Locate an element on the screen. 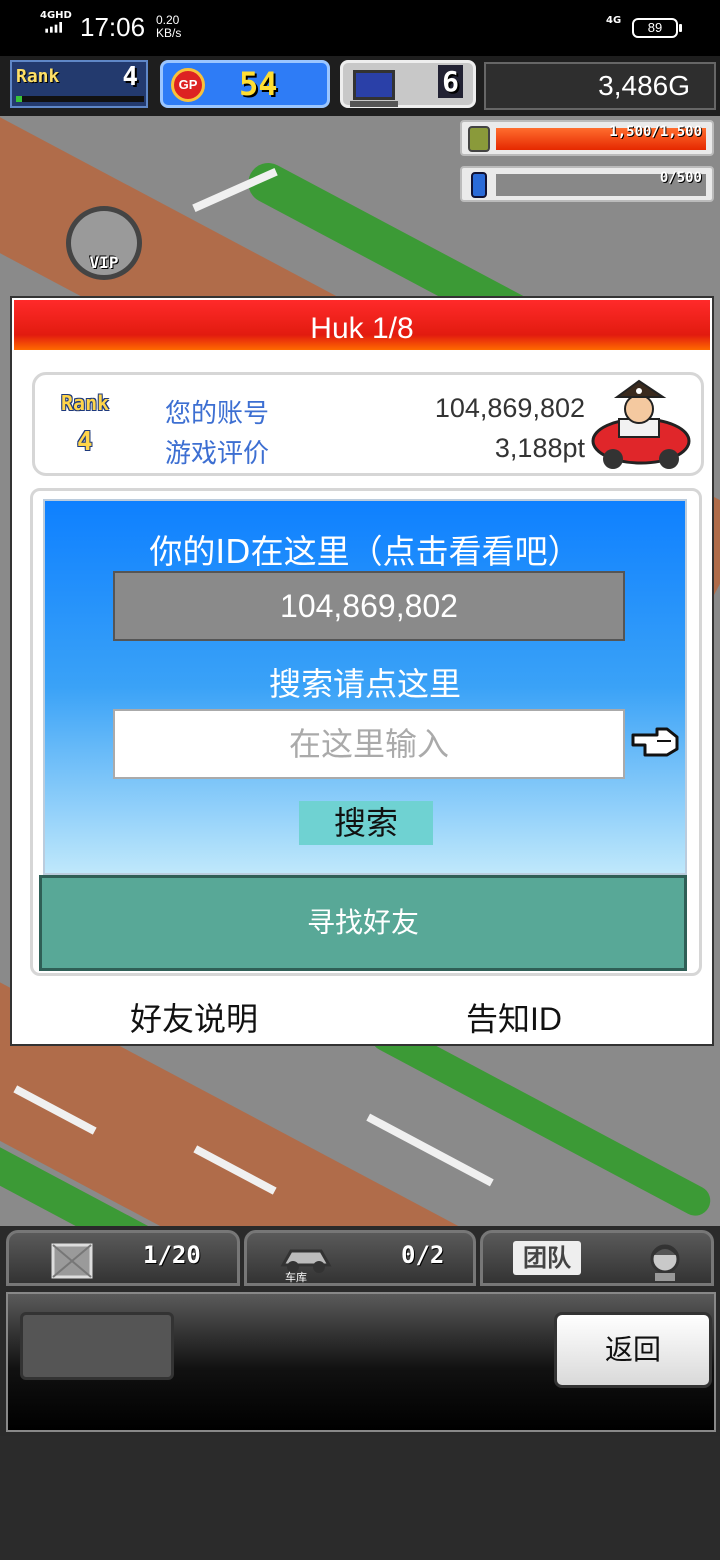 The image size is (720, 1560). energy-text: 0/500 is located at coordinates (680, 178).